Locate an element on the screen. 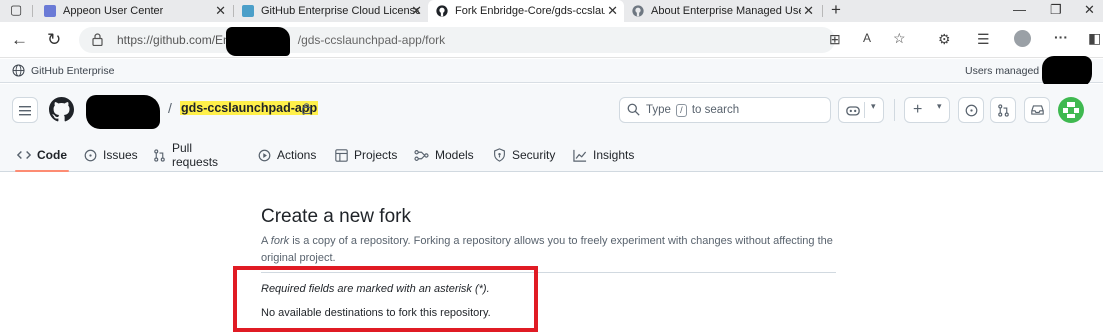 The width and height of the screenshot is (1103, 334). pull-requests-button is located at coordinates (1003, 110).